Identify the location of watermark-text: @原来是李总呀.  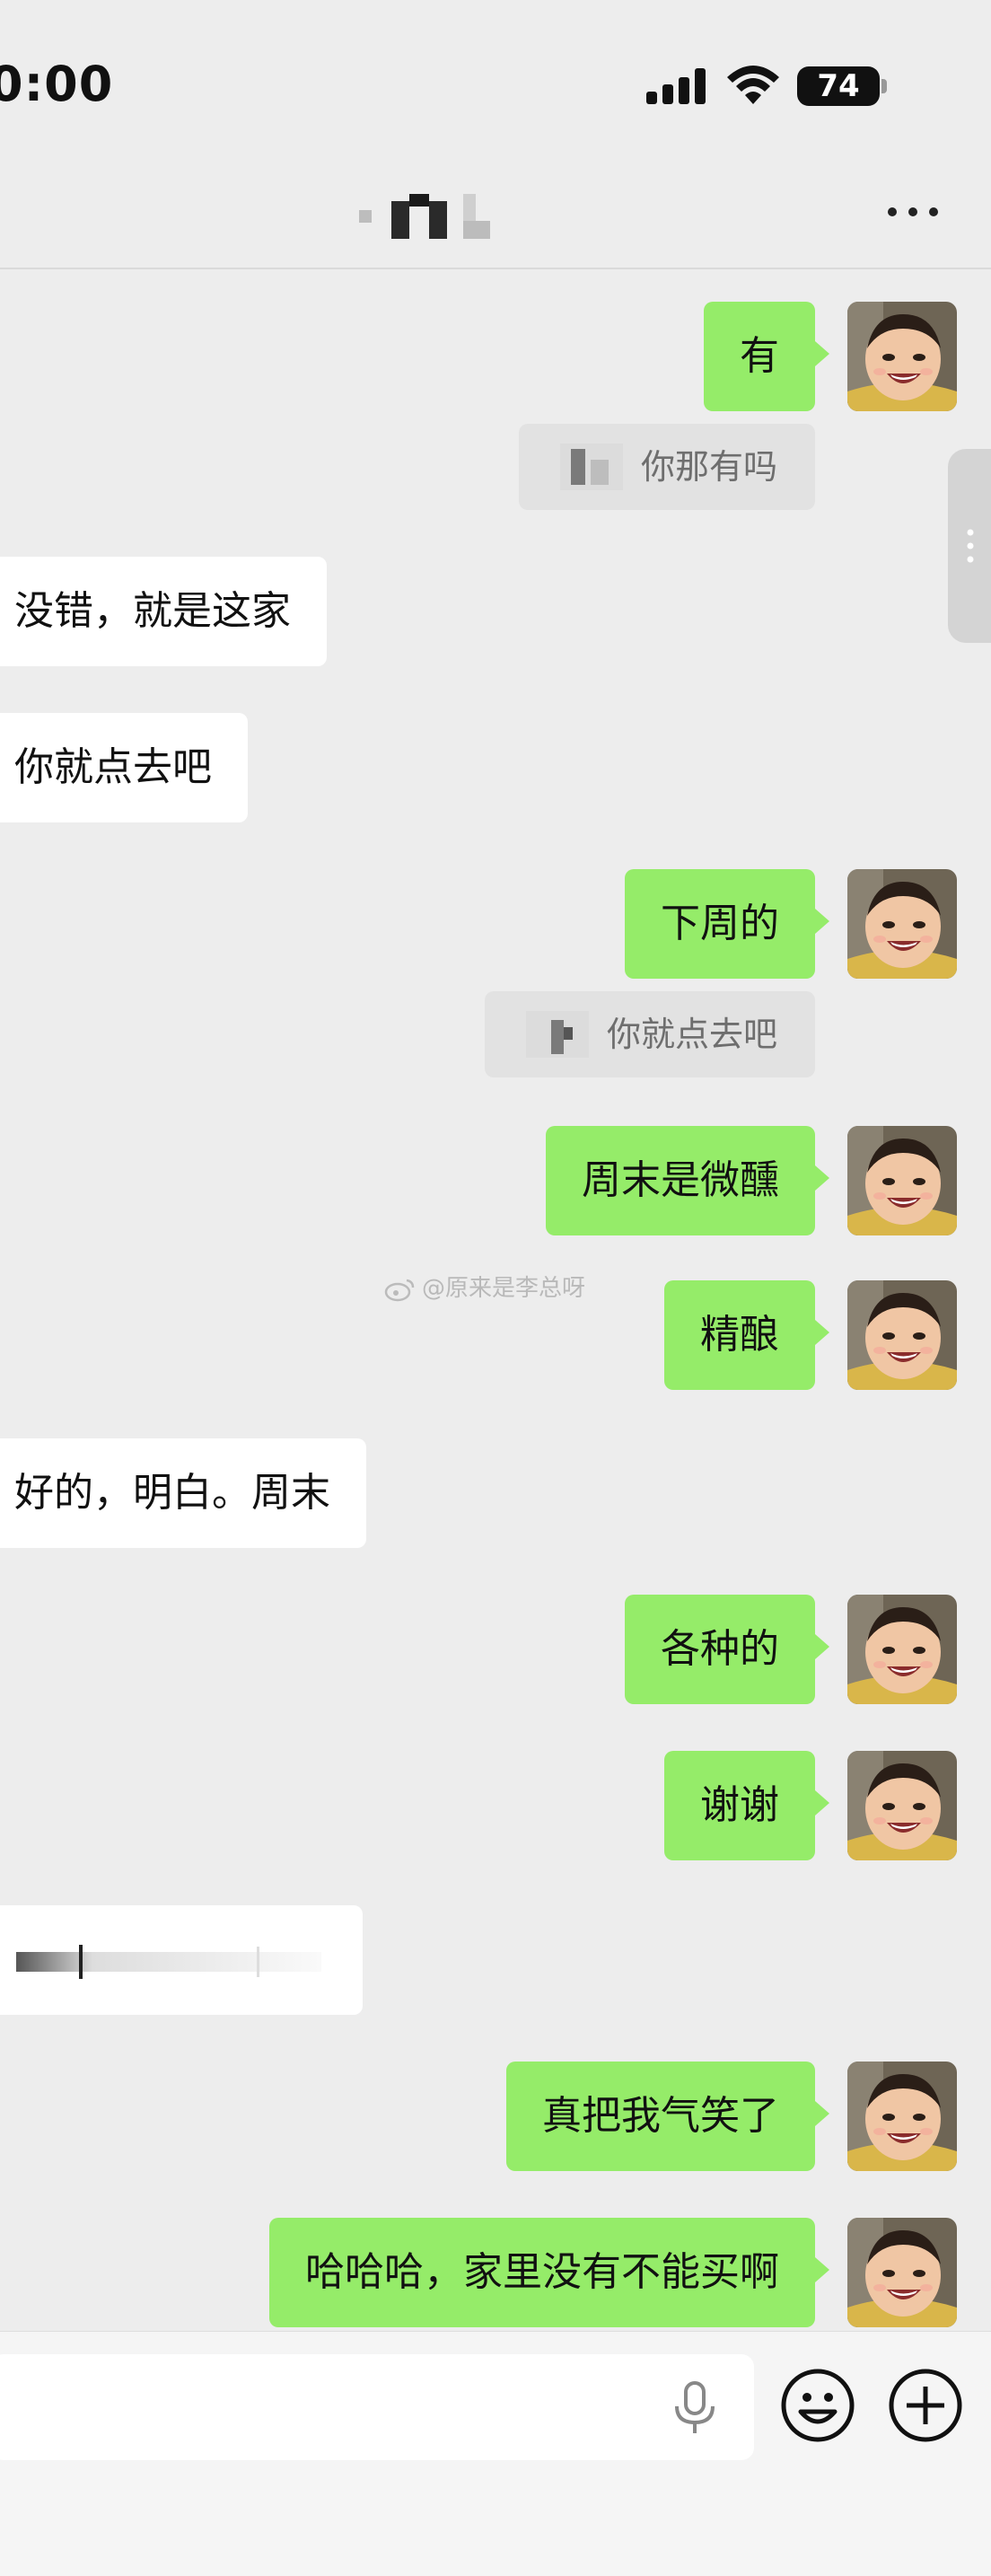
(504, 1289).